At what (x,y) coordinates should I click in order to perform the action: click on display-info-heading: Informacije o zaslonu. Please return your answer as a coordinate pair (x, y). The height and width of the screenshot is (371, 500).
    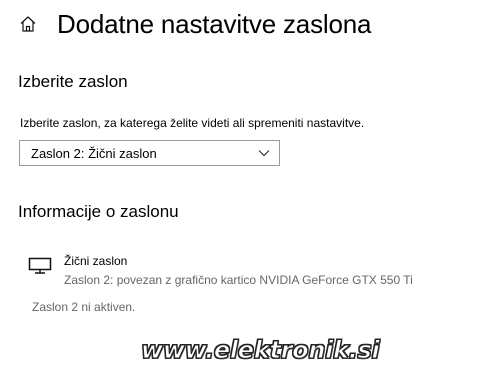
    Looking at the image, I should click on (98, 211).